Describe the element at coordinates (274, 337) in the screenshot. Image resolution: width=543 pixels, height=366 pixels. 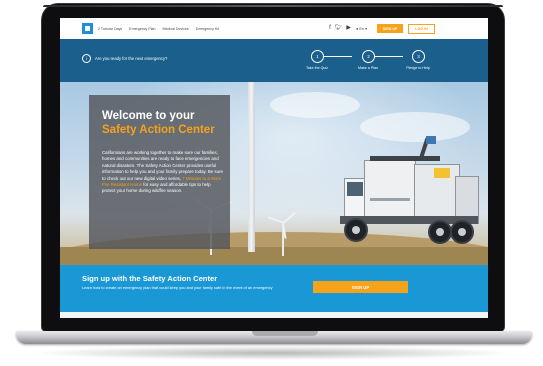
I see `laptop-base` at that location.